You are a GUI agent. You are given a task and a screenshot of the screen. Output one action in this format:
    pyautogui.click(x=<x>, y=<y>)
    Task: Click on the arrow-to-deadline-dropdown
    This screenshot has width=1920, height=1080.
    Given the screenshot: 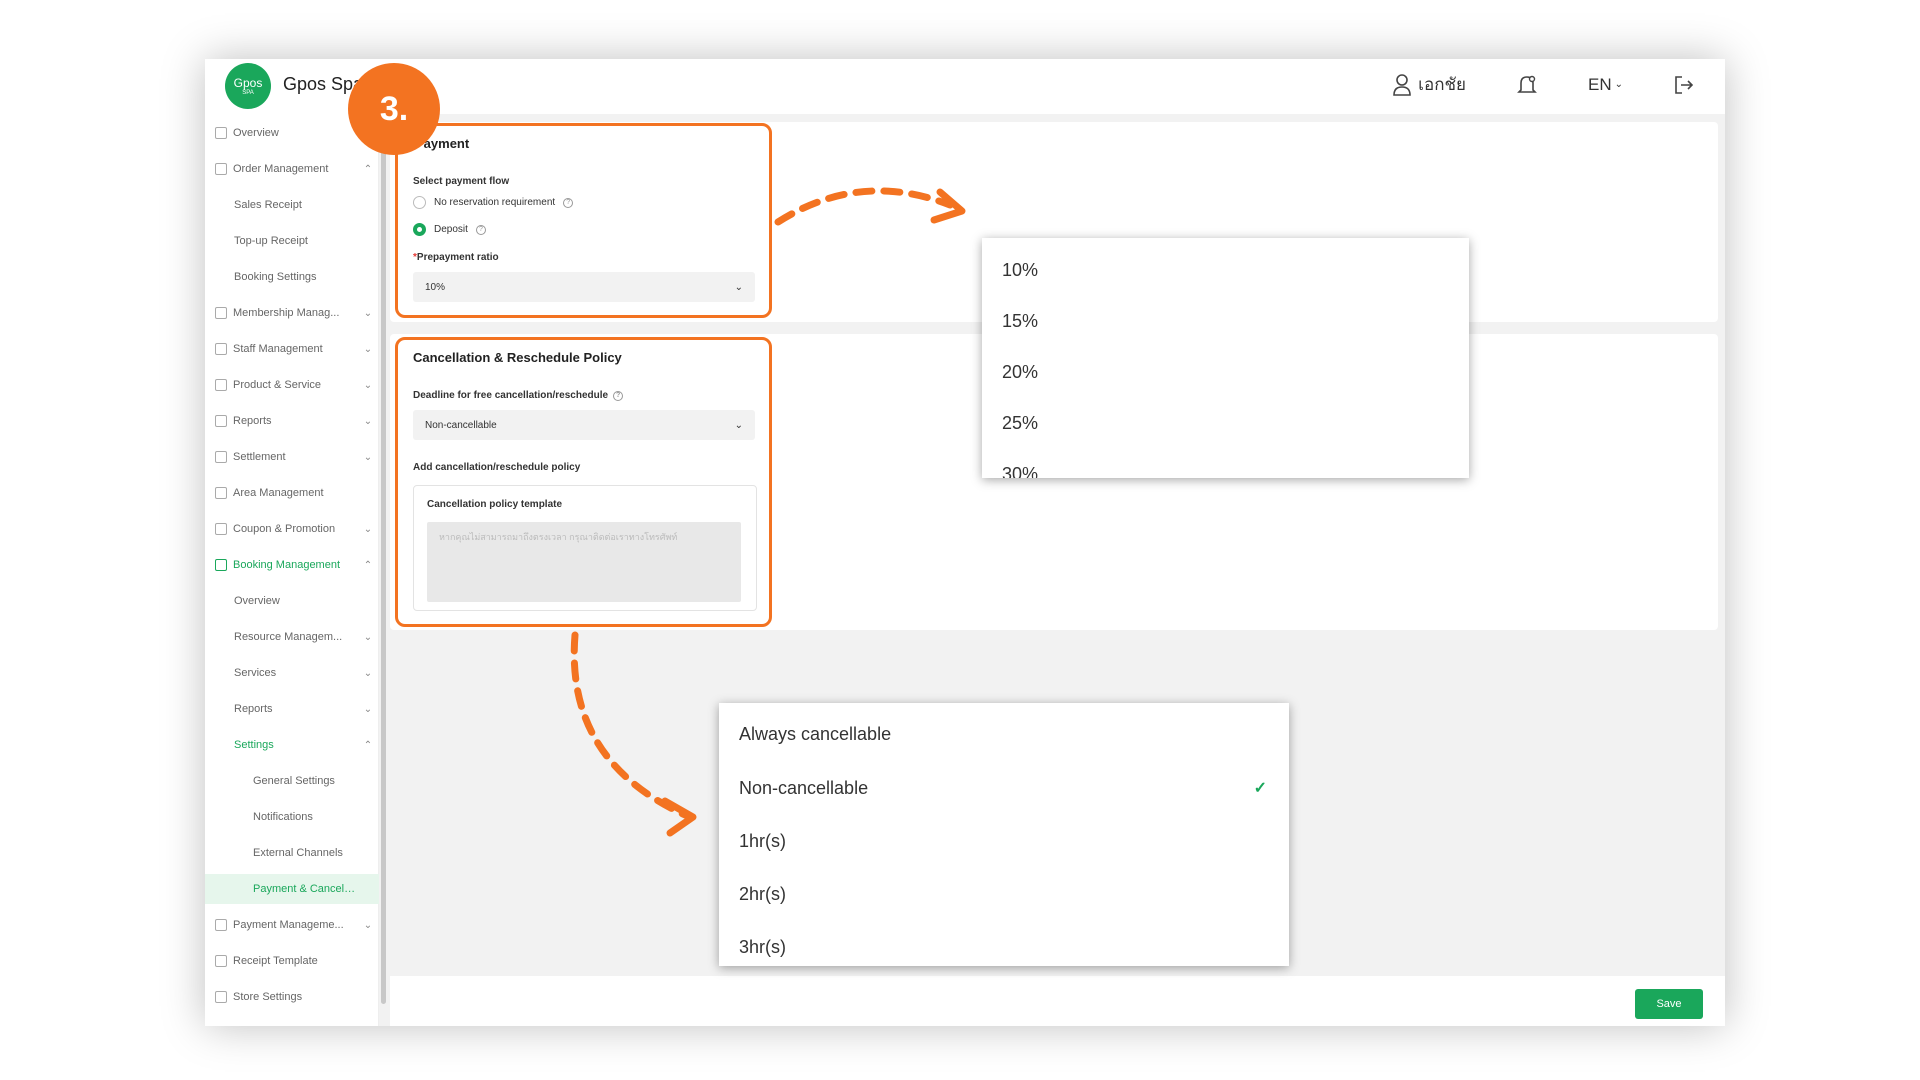 What is the action you would take?
    pyautogui.click(x=629, y=725)
    